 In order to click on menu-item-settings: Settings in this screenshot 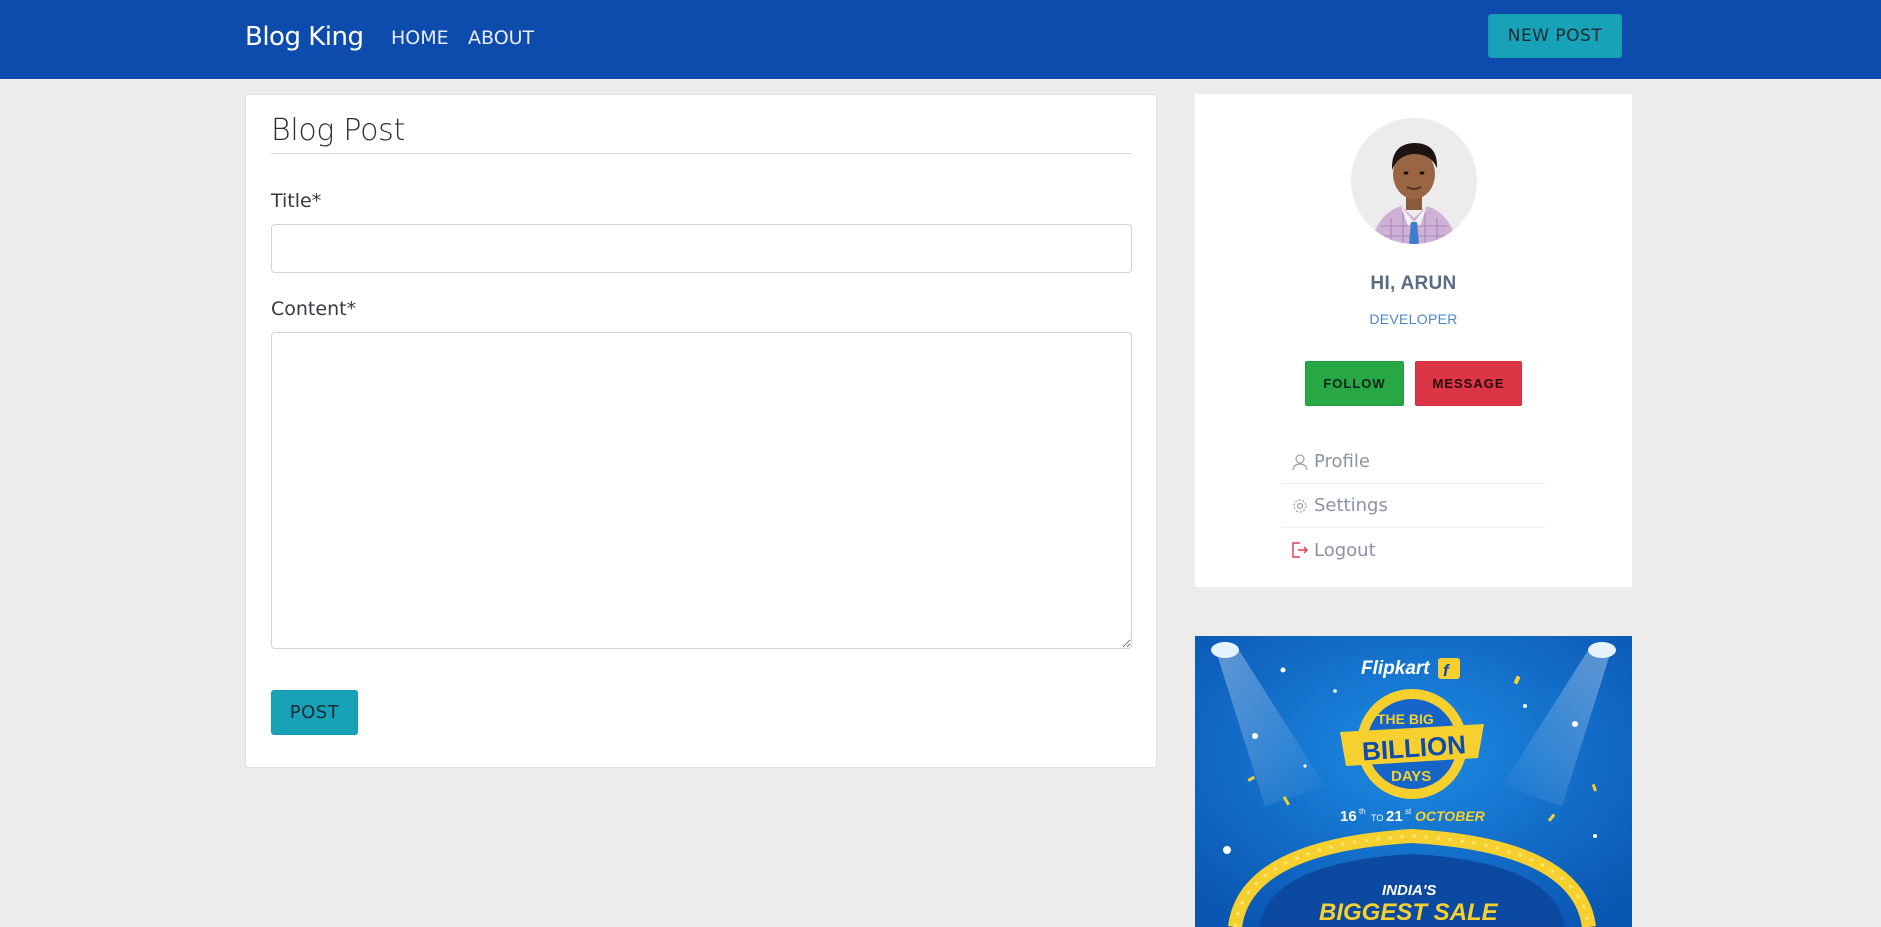, I will do `click(1413, 506)`.